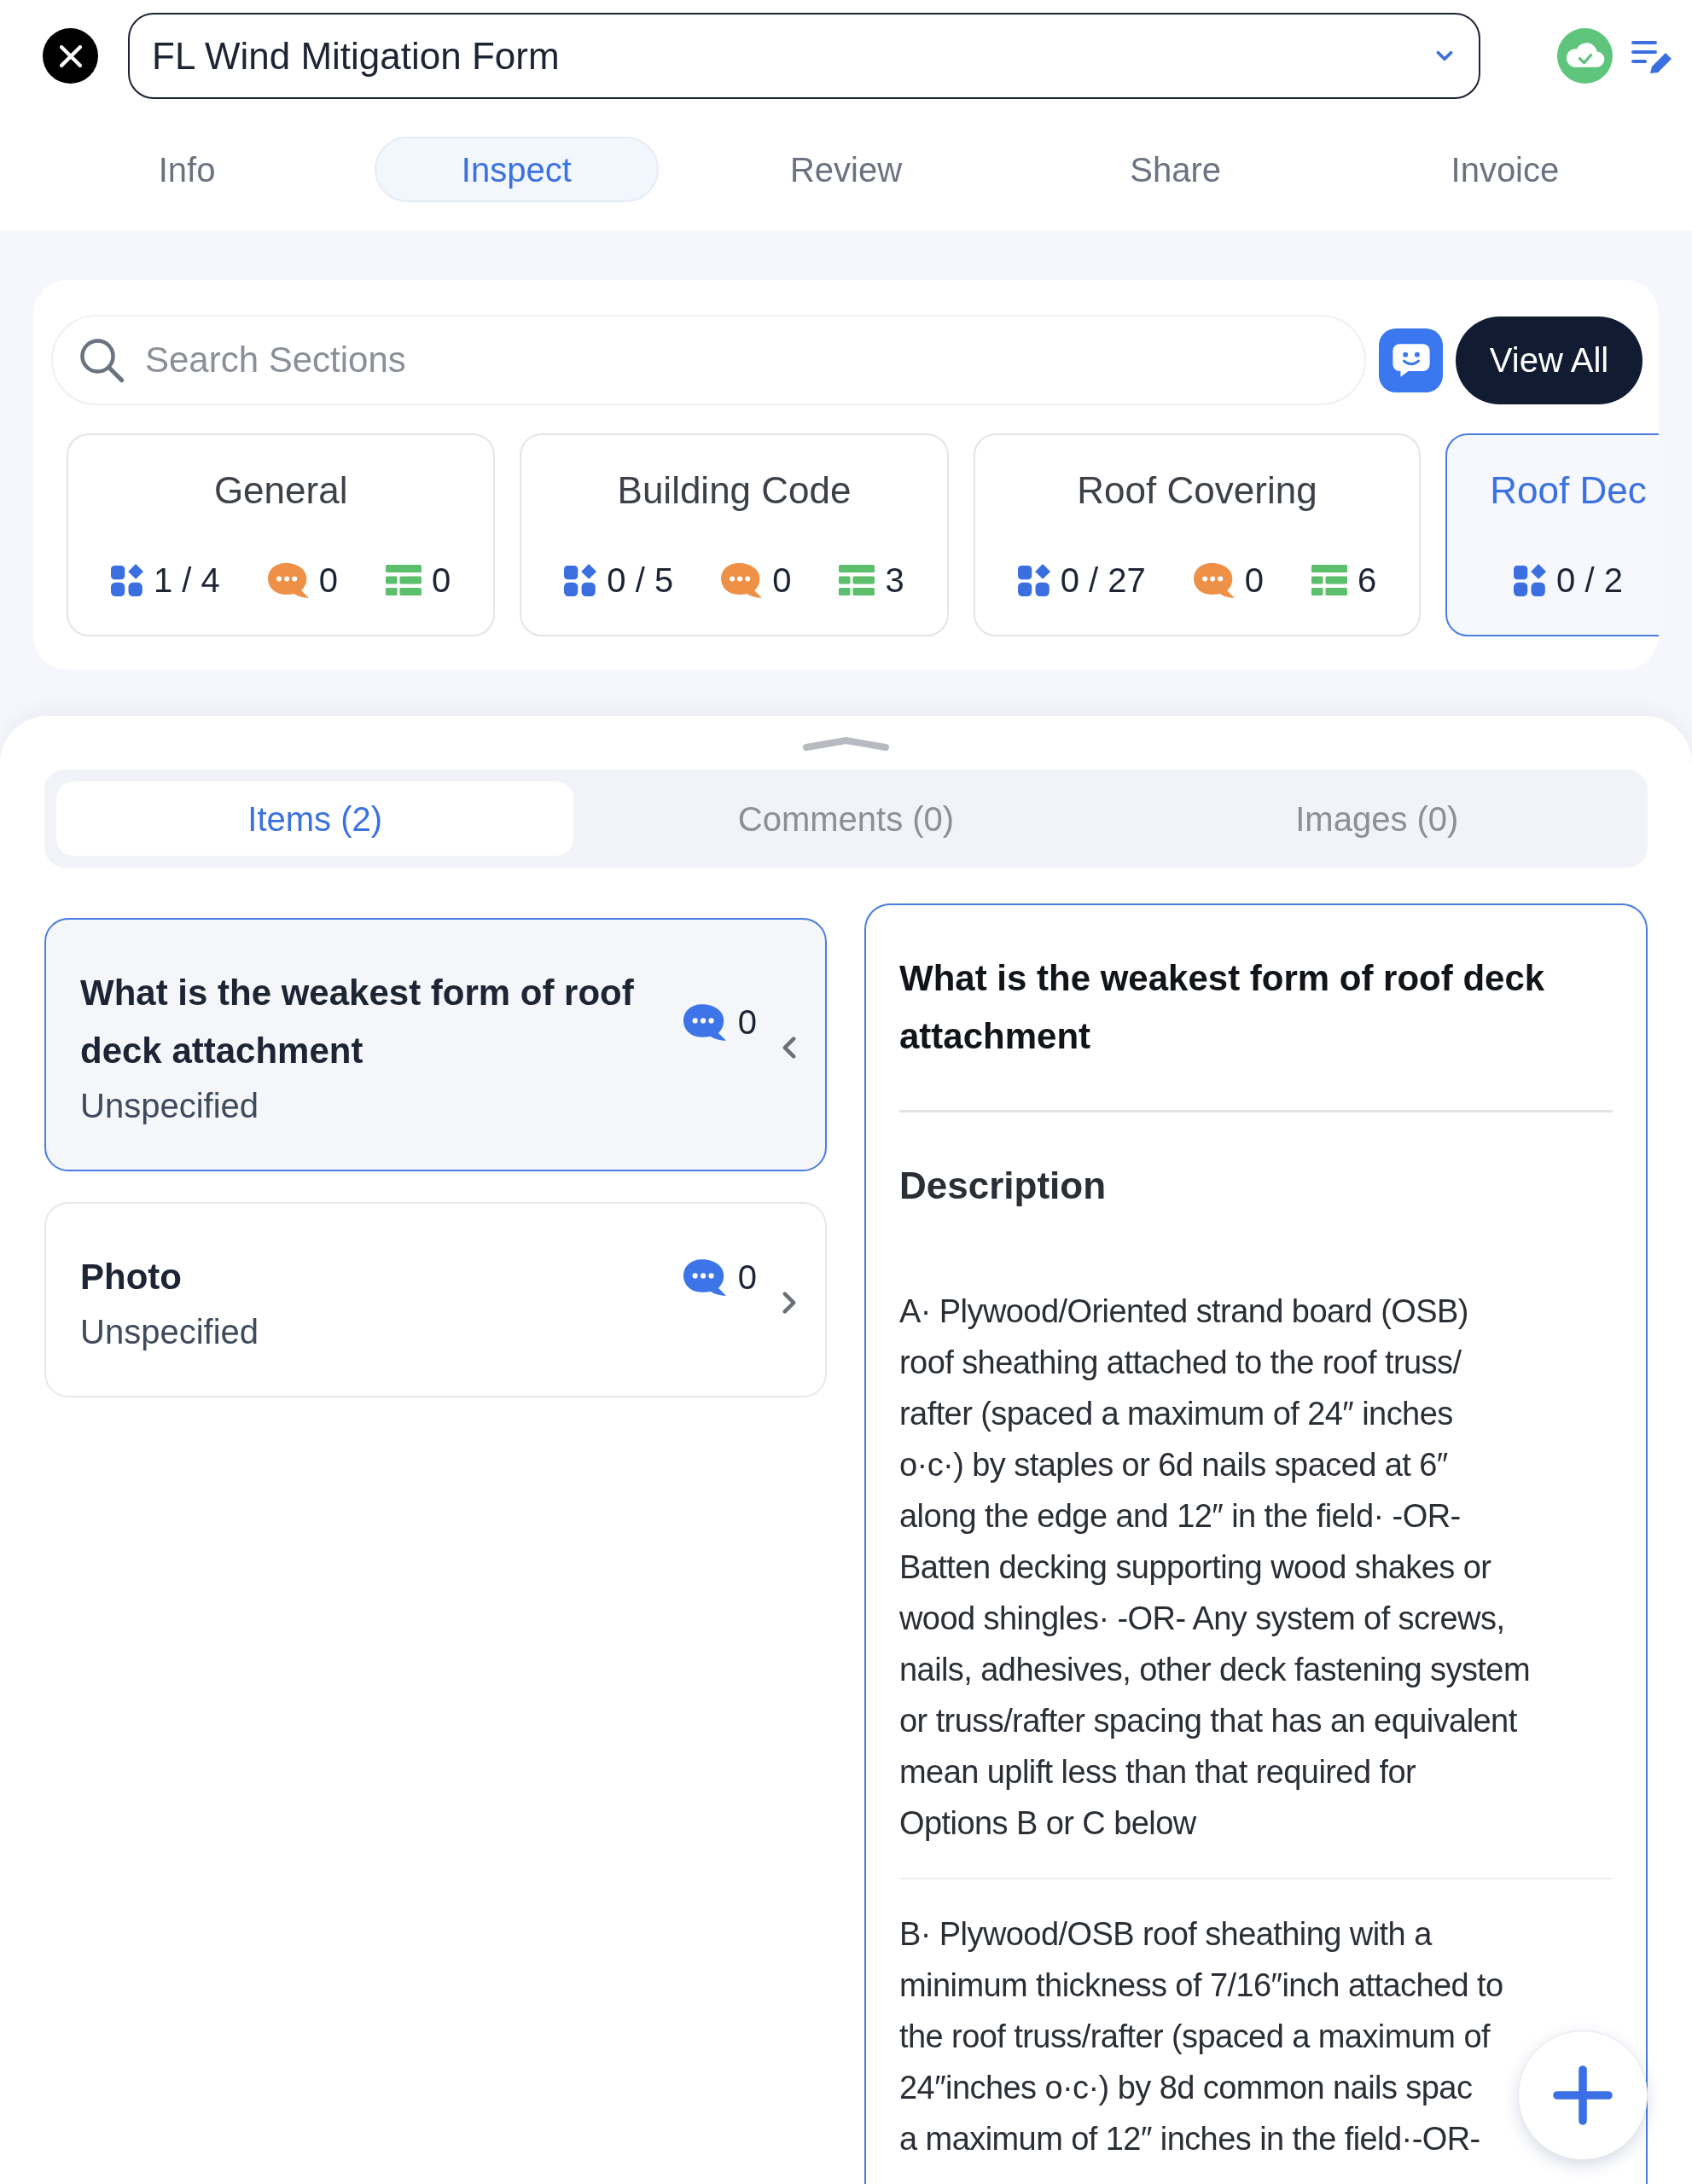 The height and width of the screenshot is (2184, 1692). I want to click on item-card: Photo 0 Unspecified, so click(435, 1300).